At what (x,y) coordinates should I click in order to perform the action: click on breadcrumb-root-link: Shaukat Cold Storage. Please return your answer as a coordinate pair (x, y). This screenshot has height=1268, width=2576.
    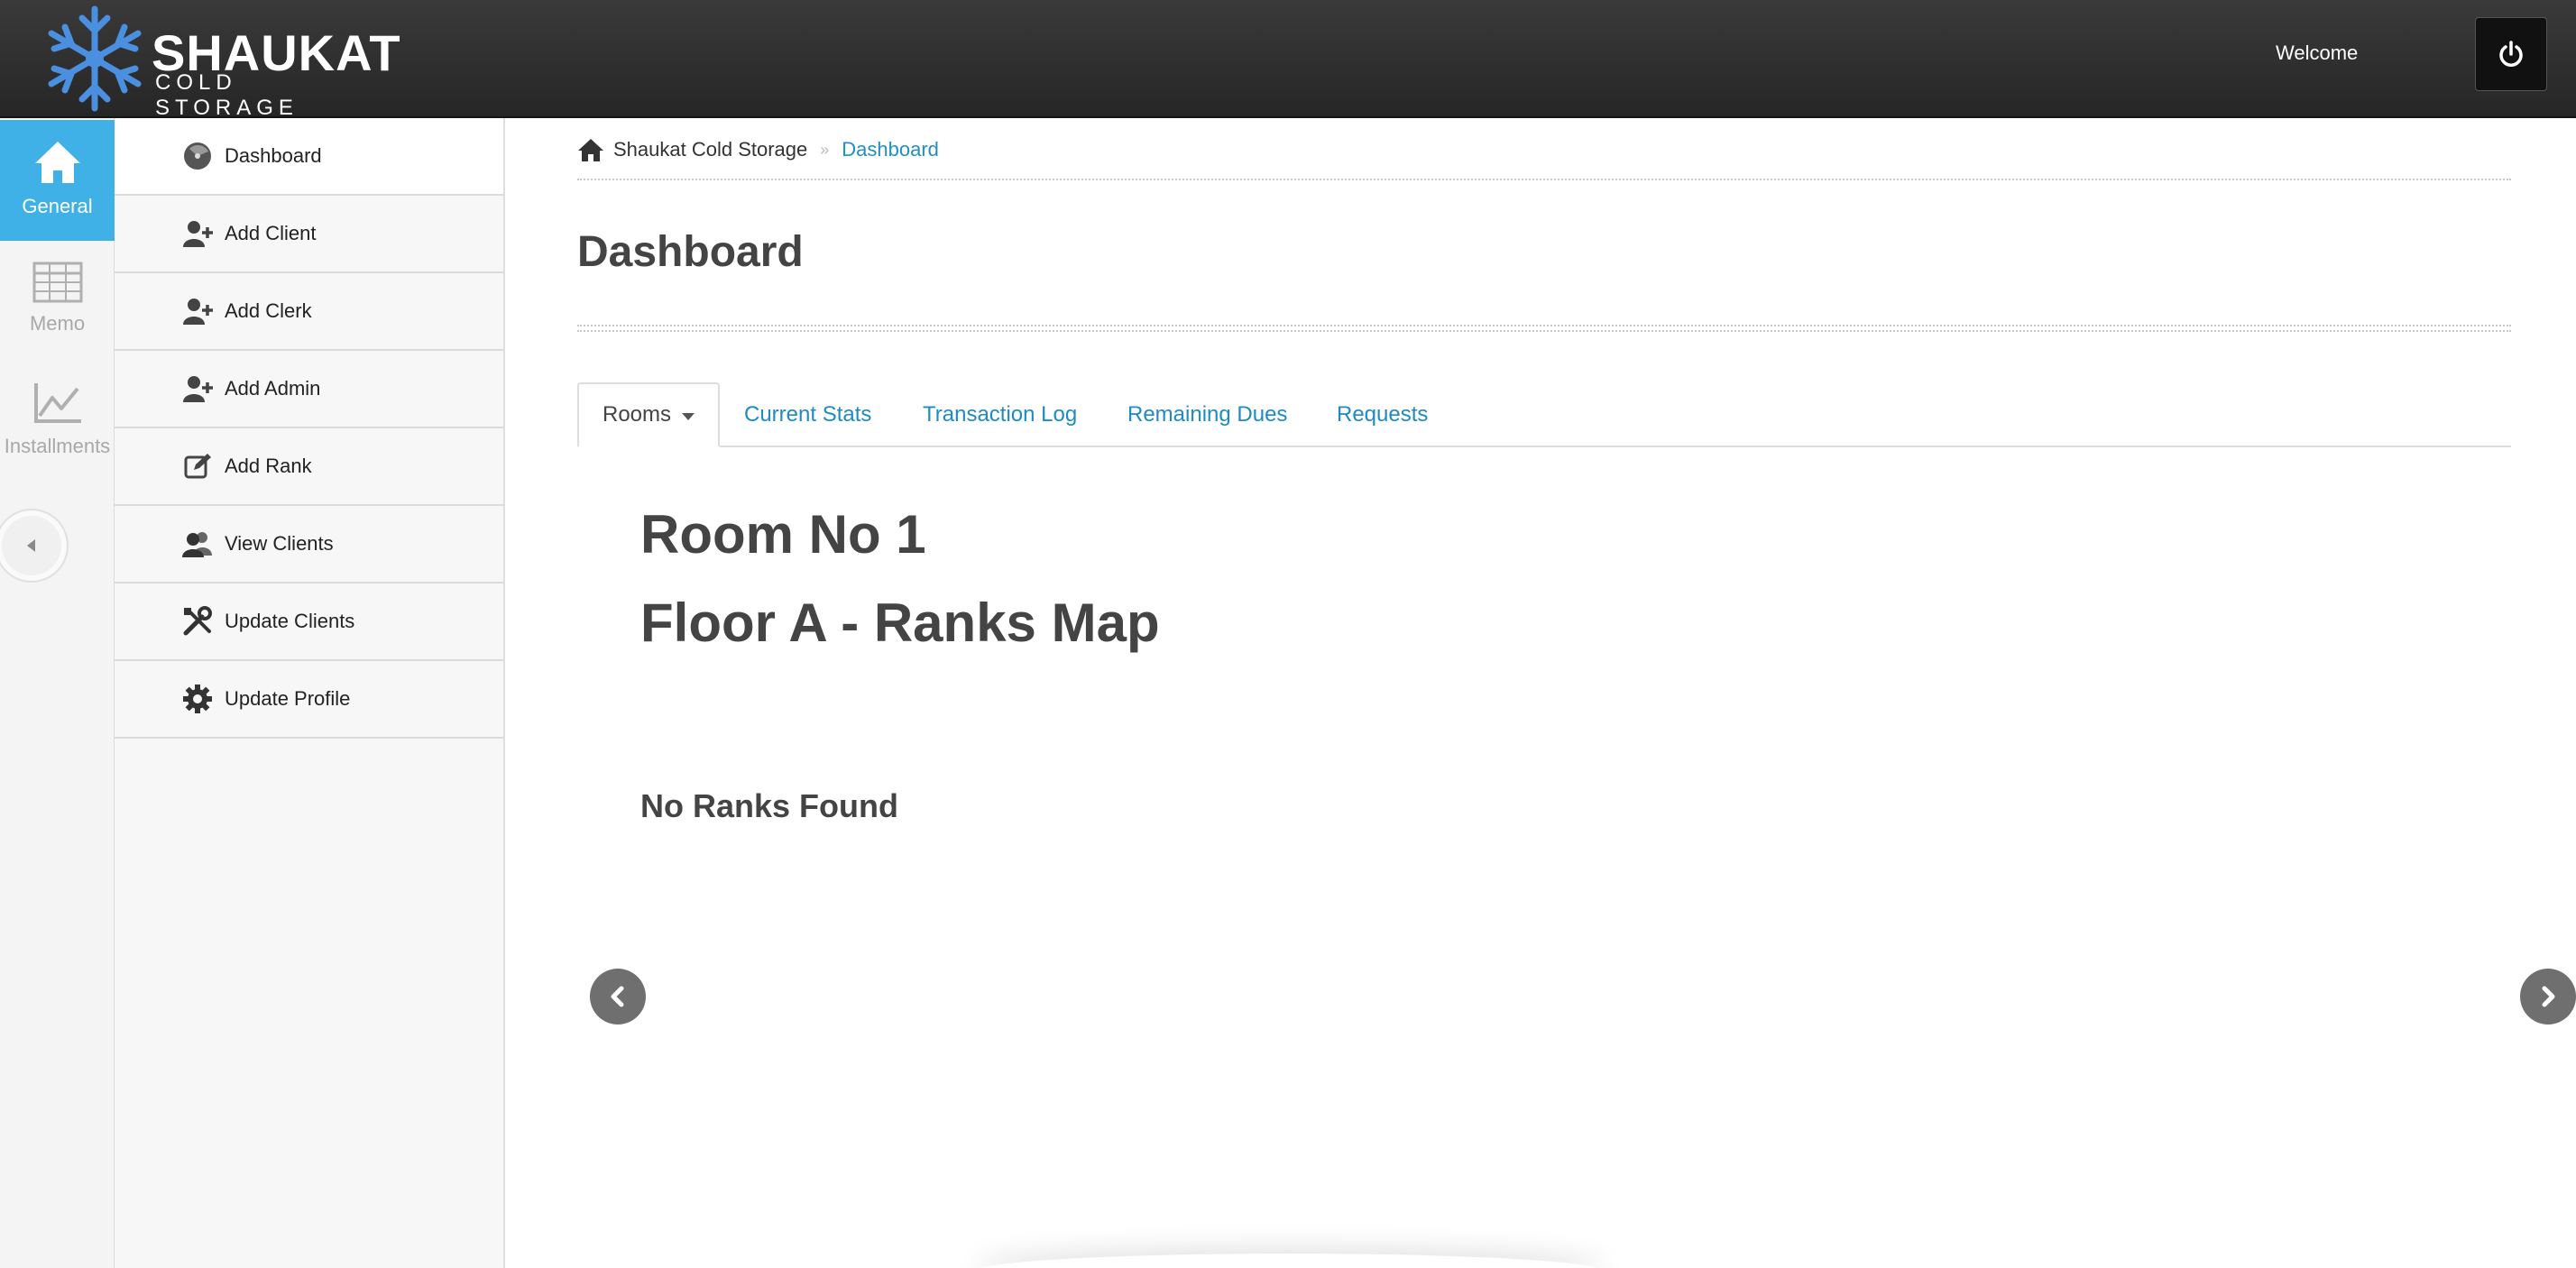
    Looking at the image, I should click on (710, 149).